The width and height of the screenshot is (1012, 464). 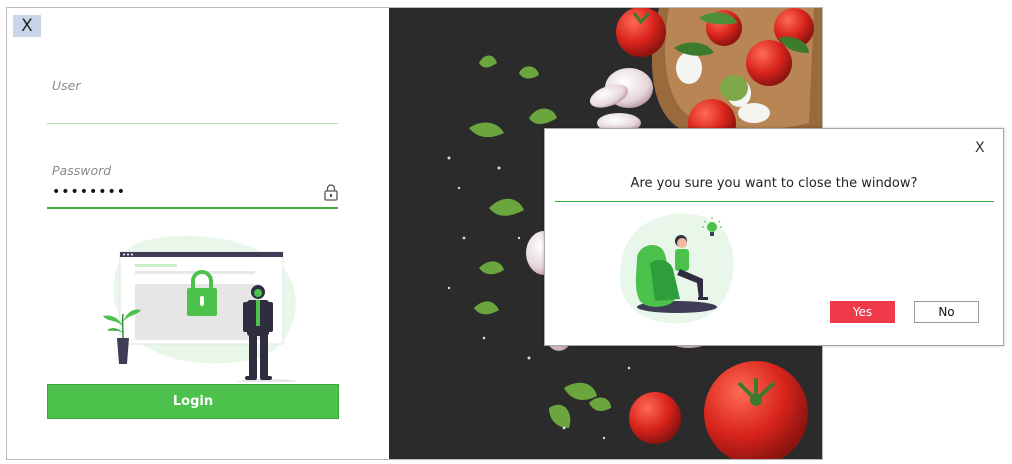 I want to click on password-field-label: Password, so click(x=82, y=170).